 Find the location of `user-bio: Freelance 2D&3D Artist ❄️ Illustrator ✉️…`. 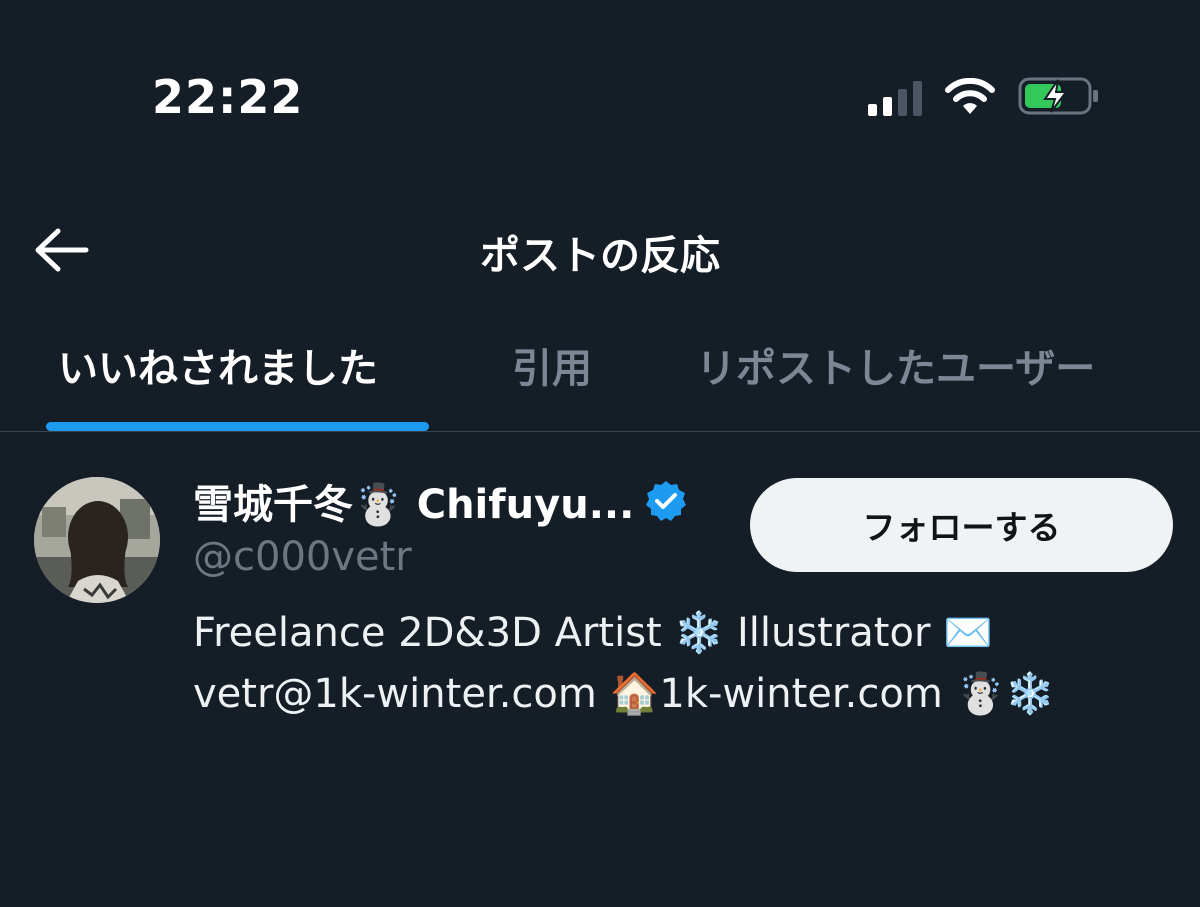

user-bio: Freelance 2D&3D Artist ❄️ Illustrator ✉️… is located at coordinates (685, 664).